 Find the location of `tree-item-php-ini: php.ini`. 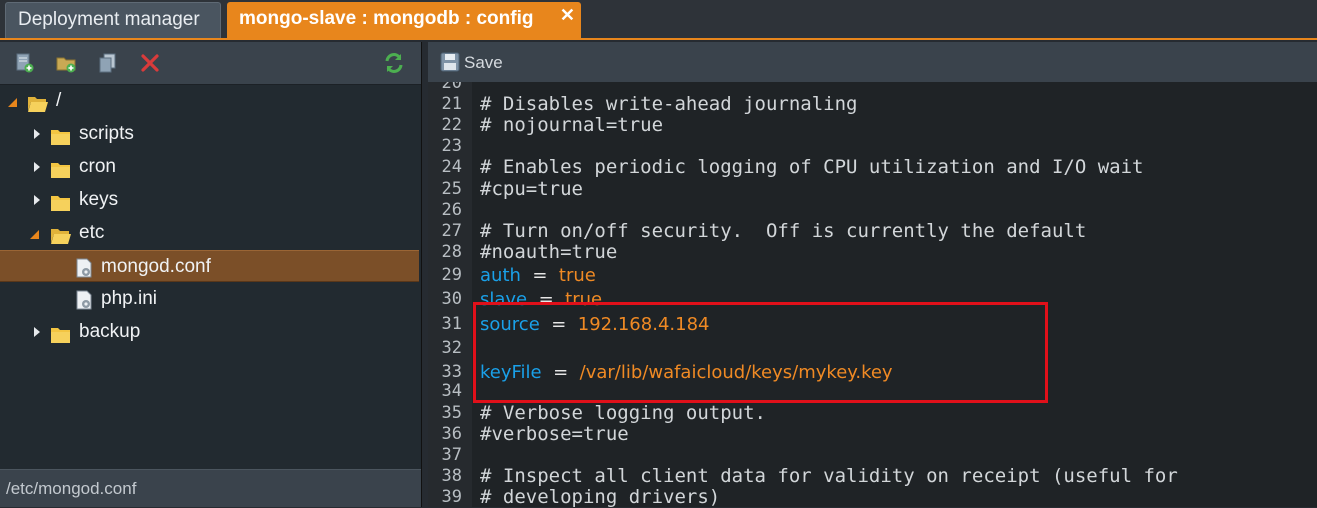

tree-item-php-ini: php.ini is located at coordinates (209, 299).